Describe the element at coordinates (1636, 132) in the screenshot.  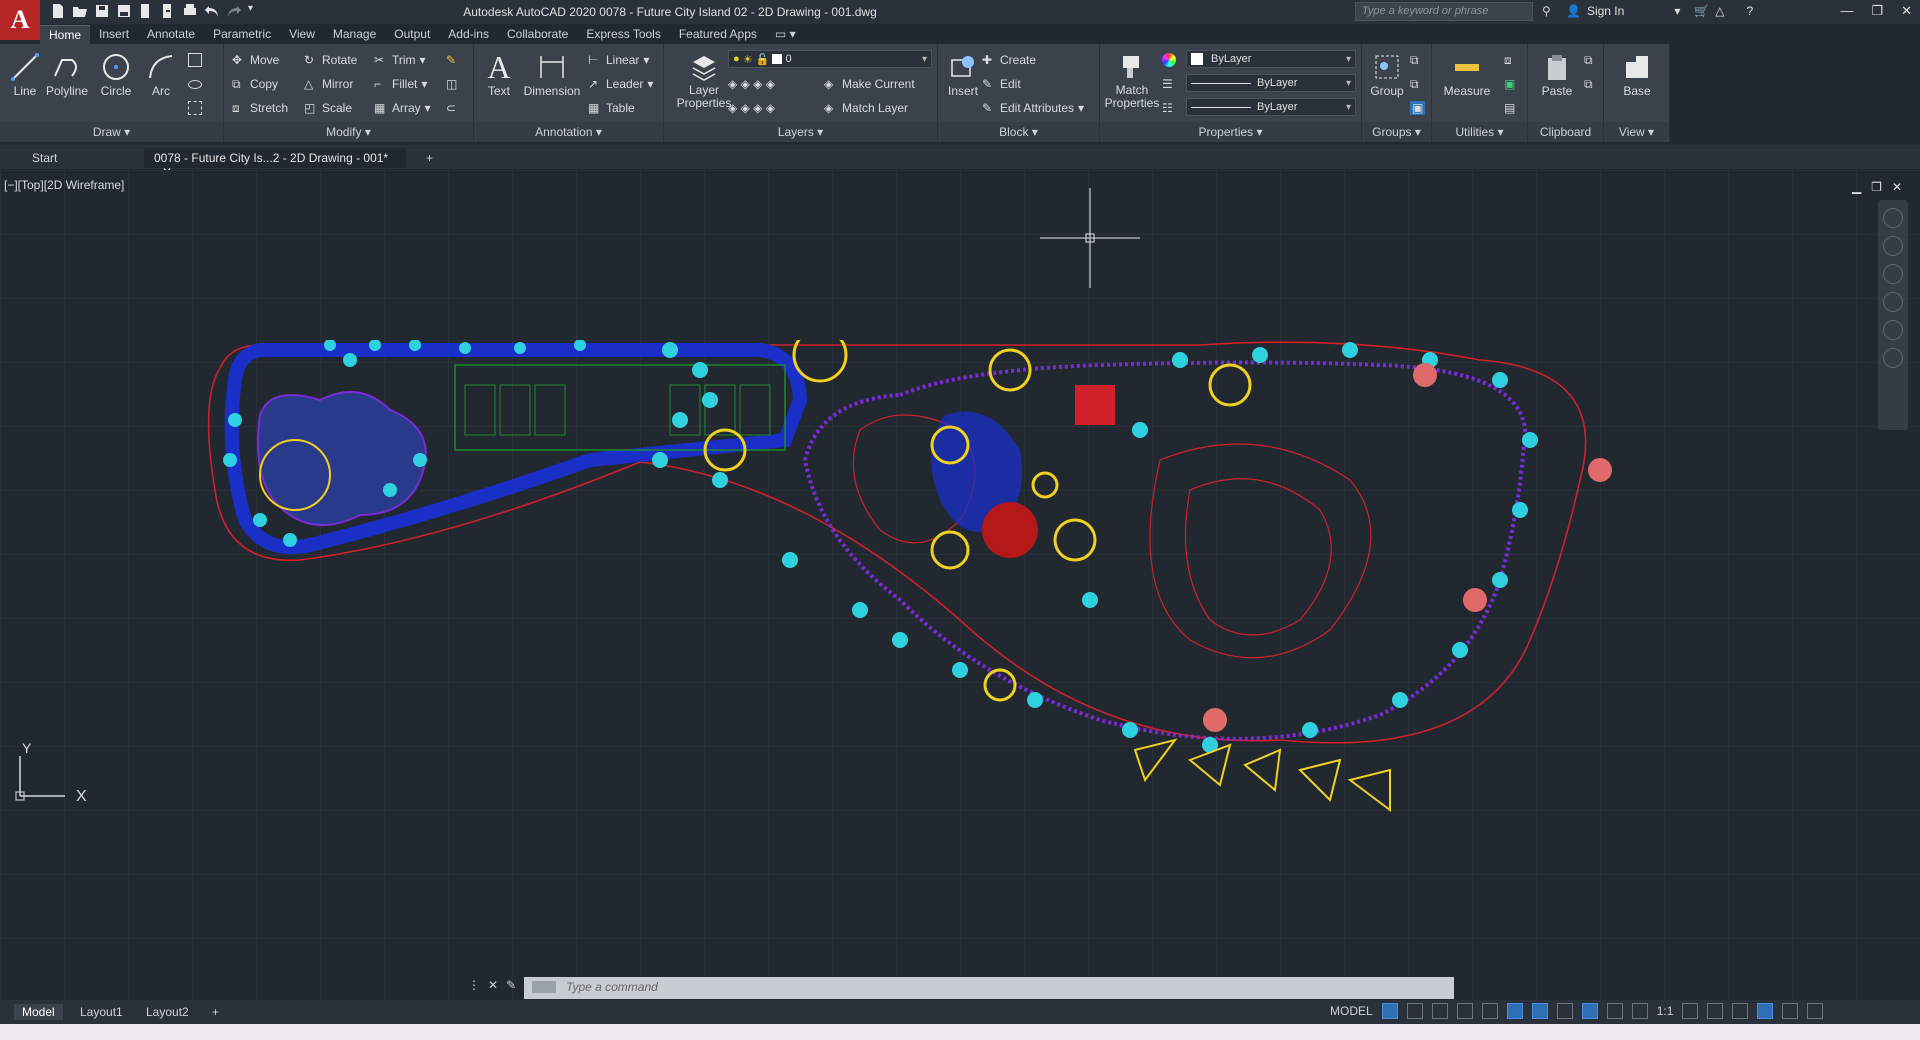
I see `view-panel-title: View ▾` at that location.